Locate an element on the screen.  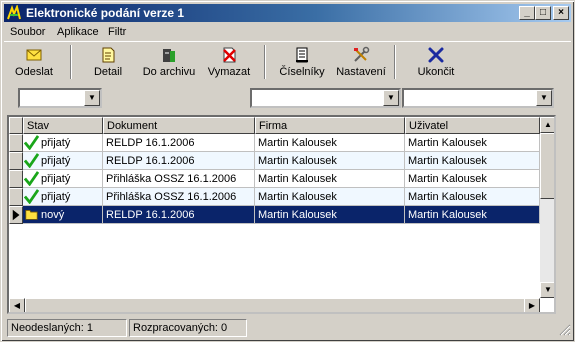
current-row-arrow-icon is located at coordinates (16, 215).